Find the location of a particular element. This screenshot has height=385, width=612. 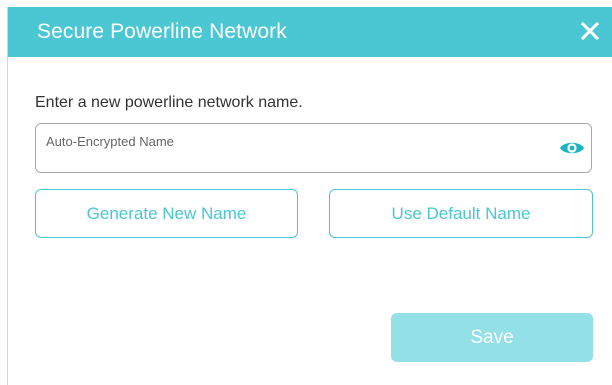

network-name-field is located at coordinates (313, 148).